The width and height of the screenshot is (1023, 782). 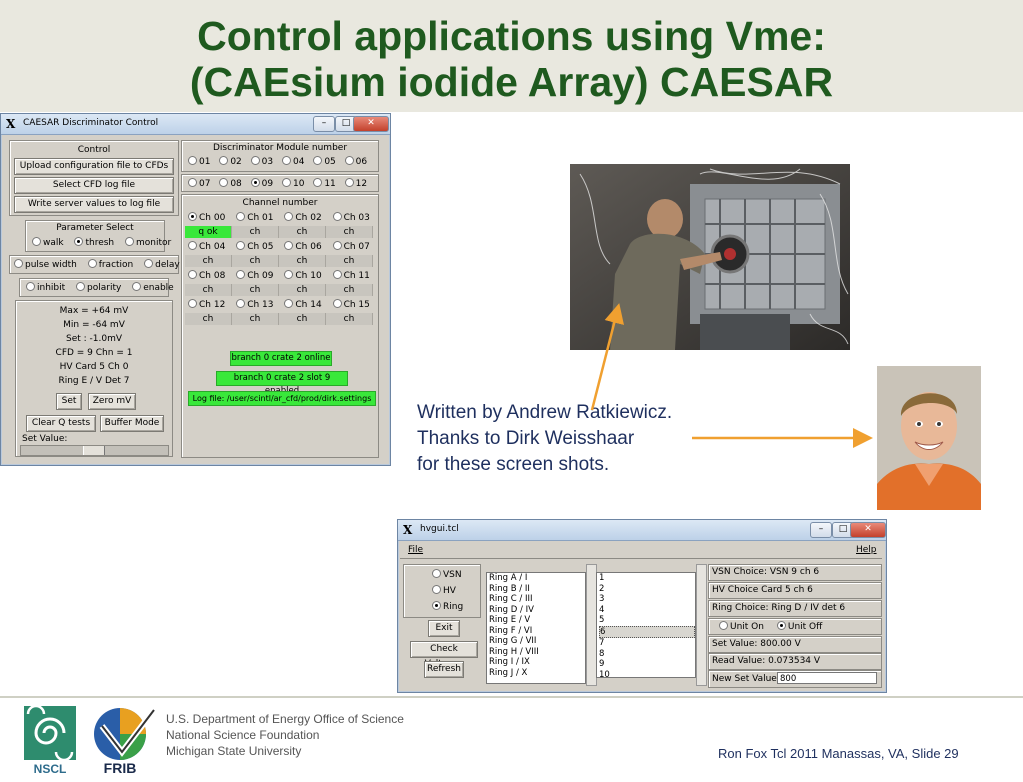 What do you see at coordinates (647, 620) in the screenshot?
I see `list-item: 5` at bounding box center [647, 620].